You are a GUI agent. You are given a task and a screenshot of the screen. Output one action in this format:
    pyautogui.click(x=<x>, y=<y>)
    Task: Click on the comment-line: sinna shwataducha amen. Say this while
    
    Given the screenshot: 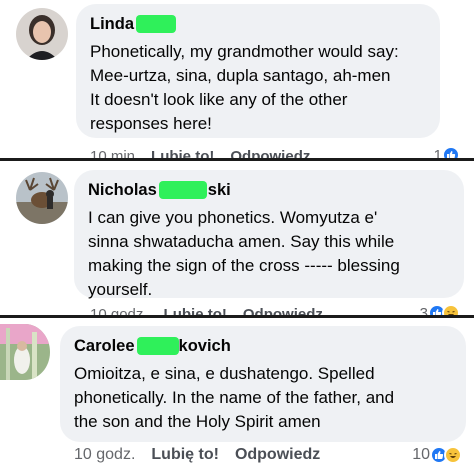 What is the action you would take?
    pyautogui.click(x=241, y=241)
    